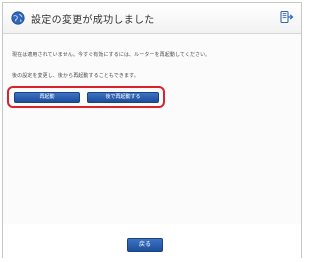 Image resolution: width=320 pixels, height=262 pixels. Describe the element at coordinates (111, 55) in the screenshot. I see `info-message: 現在は適用されていません。今すぐ有効にするには、ルーターを再起動してください。` at that location.